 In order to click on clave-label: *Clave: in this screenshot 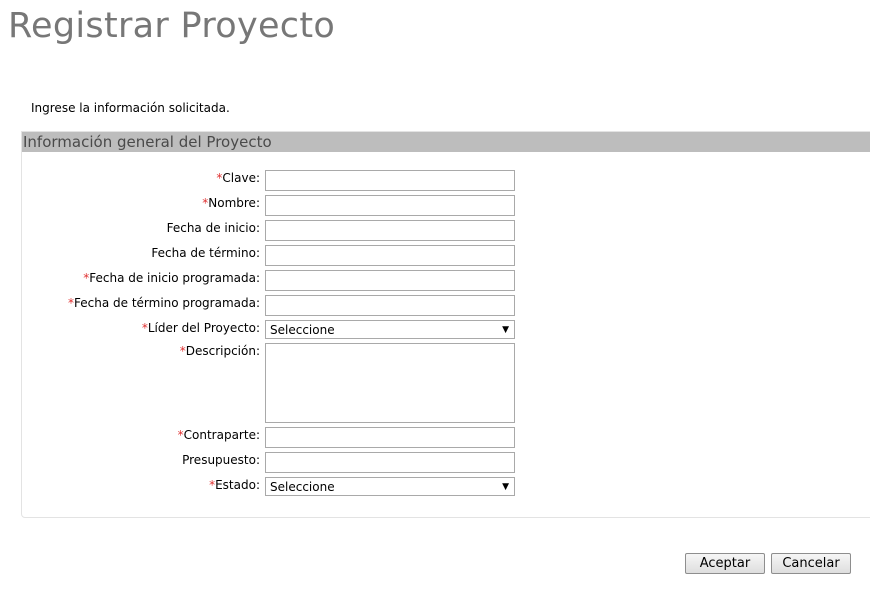, I will do `click(238, 178)`.